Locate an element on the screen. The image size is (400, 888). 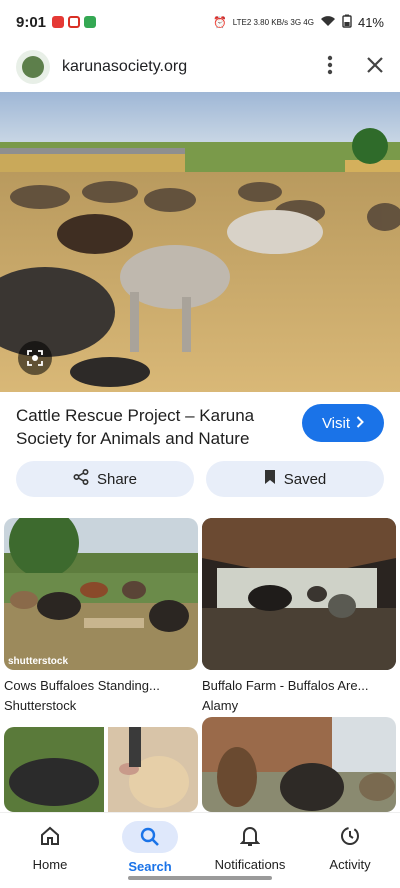
nav-search: Search is located at coordinates (150, 847).